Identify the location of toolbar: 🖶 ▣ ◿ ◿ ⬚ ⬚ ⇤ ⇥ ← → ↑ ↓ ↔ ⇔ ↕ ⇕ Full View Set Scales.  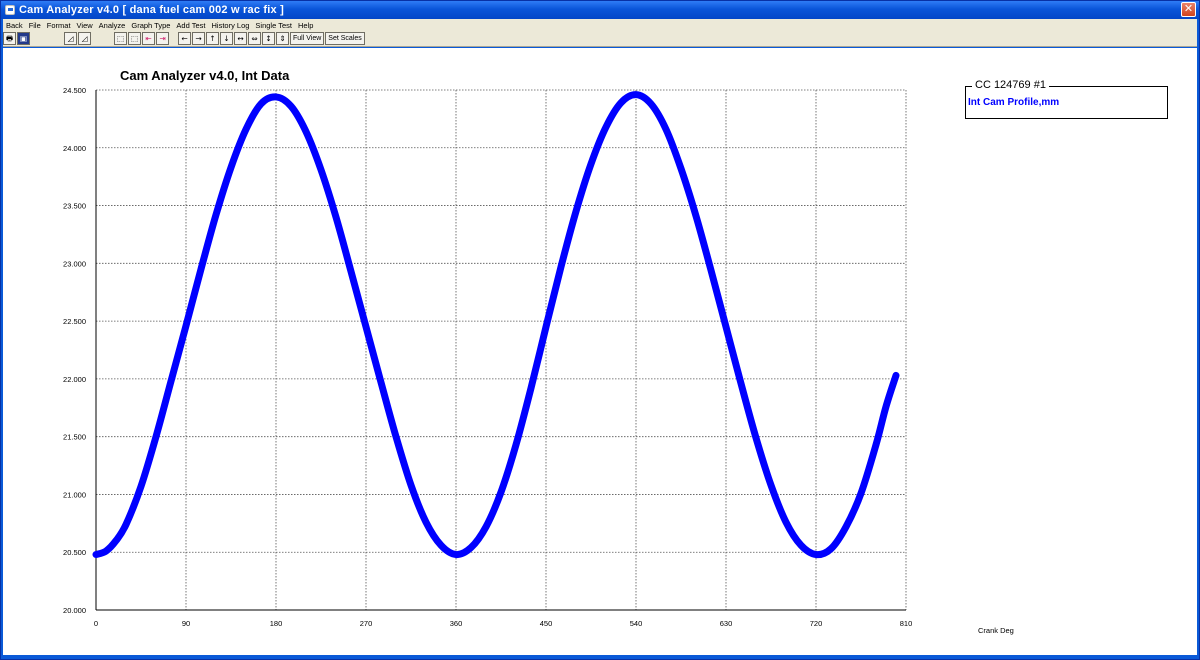
(600, 39).